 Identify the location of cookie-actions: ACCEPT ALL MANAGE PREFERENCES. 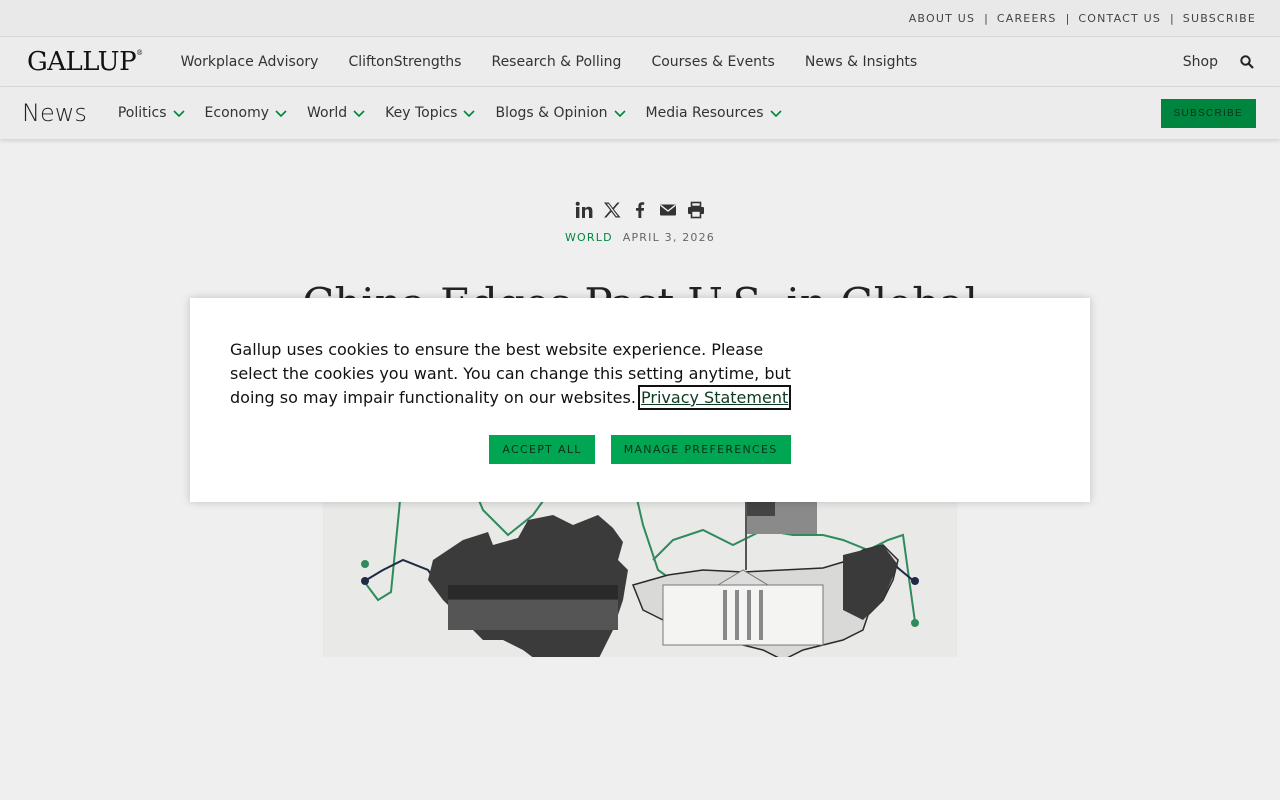
(640, 449).